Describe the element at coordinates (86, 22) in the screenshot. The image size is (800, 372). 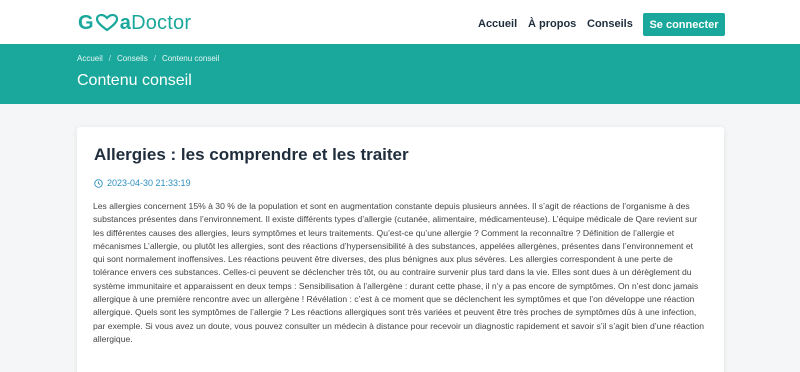
I see `logo-text-g: G` at that location.